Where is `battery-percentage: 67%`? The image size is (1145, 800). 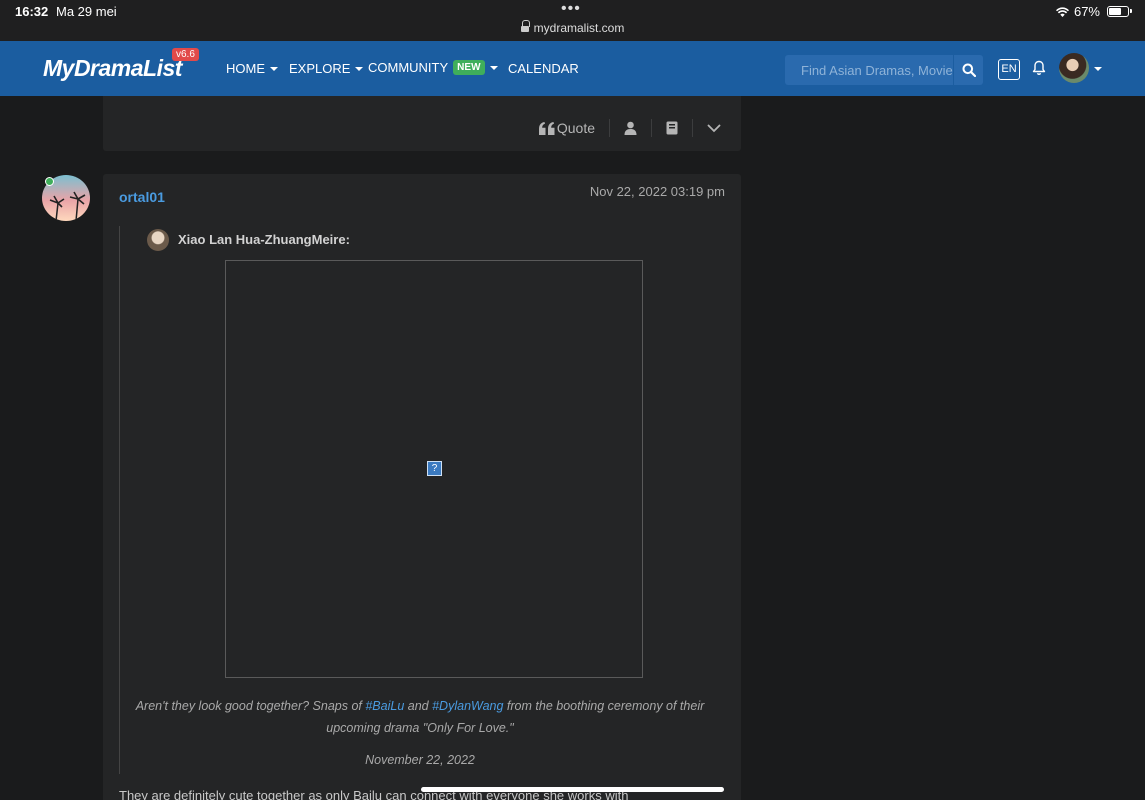
battery-percentage: 67% is located at coordinates (1086, 11).